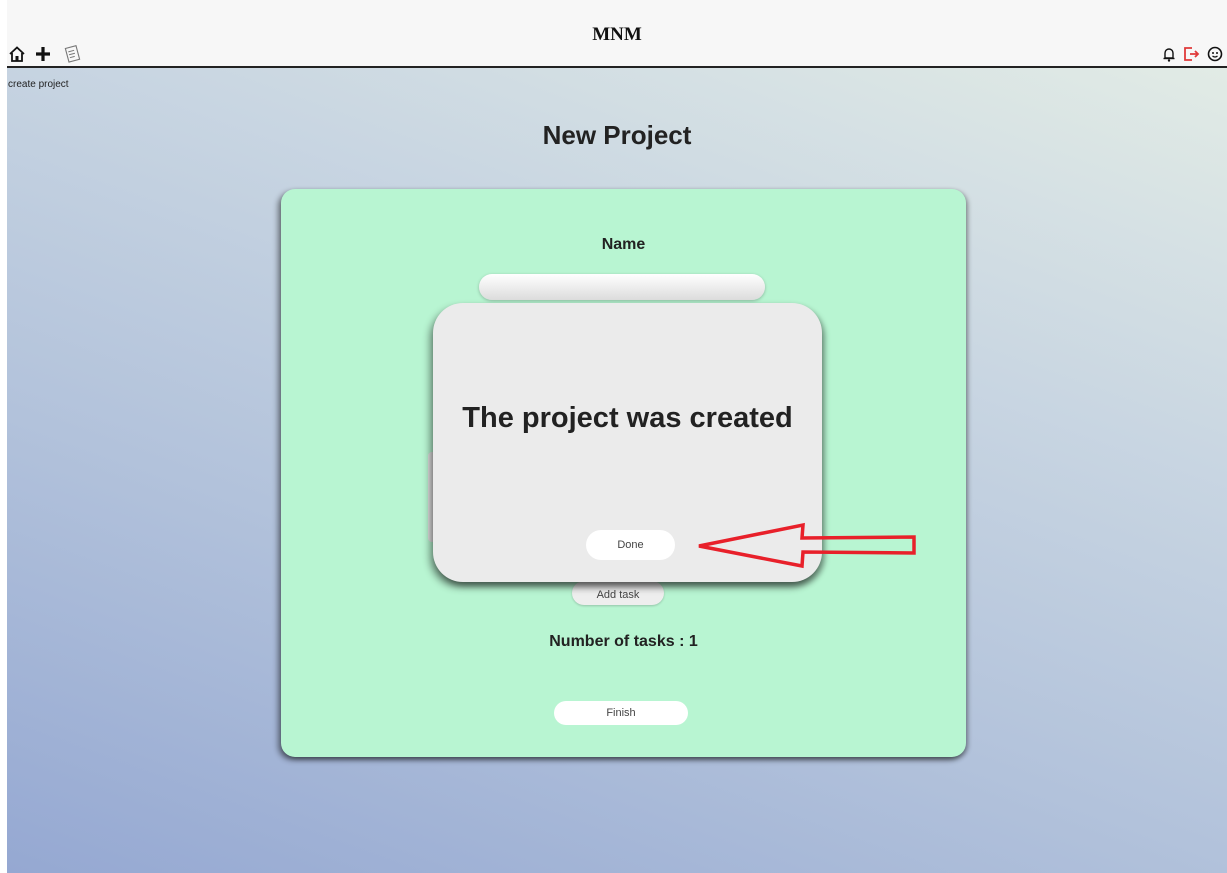 The image size is (1227, 873). I want to click on bell-icon, so click(1169, 54).